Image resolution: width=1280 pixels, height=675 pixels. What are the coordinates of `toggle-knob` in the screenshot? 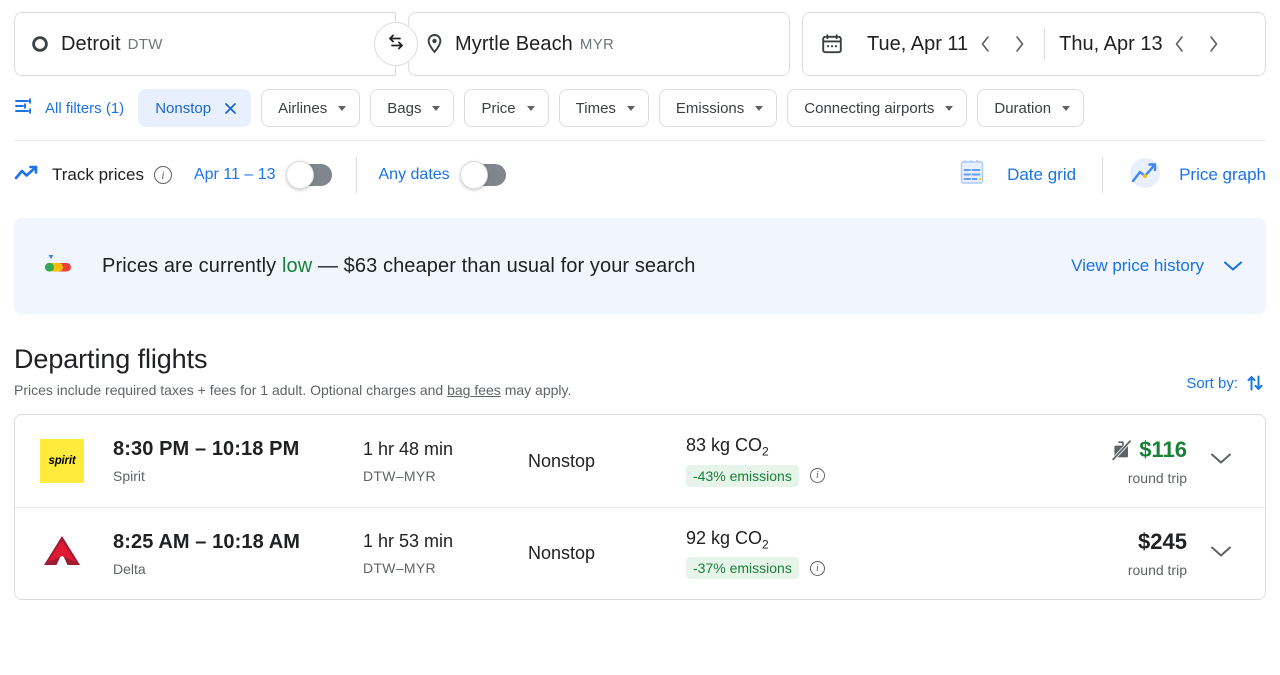 It's located at (299, 175).